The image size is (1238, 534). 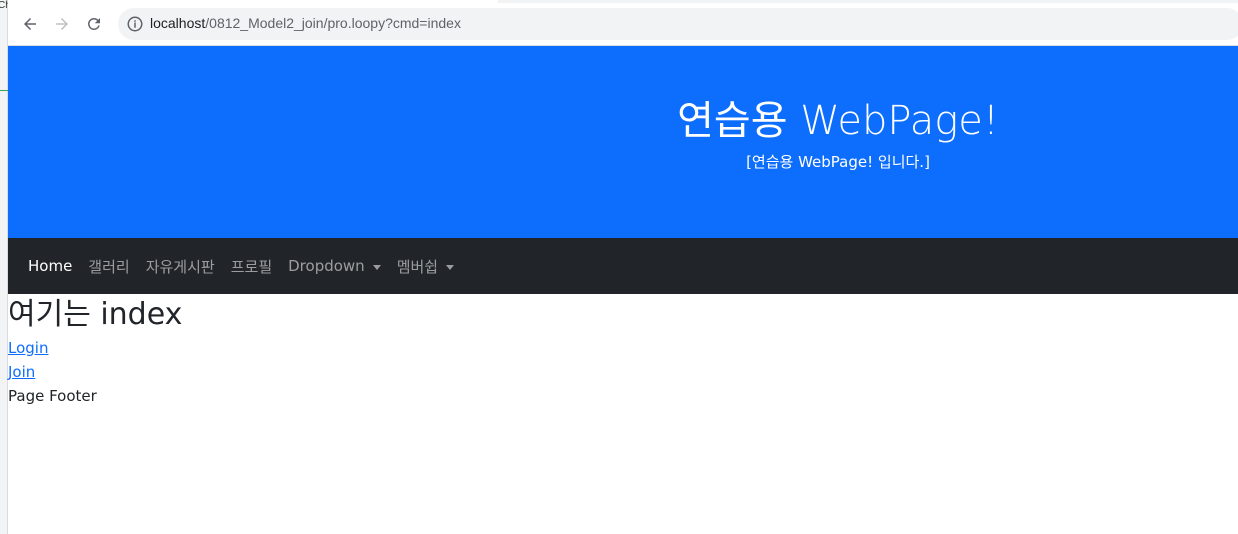 What do you see at coordinates (333, 23) in the screenshot?
I see `url-path: /0812_Model2_join/pro.loopy?cmd=index` at bounding box center [333, 23].